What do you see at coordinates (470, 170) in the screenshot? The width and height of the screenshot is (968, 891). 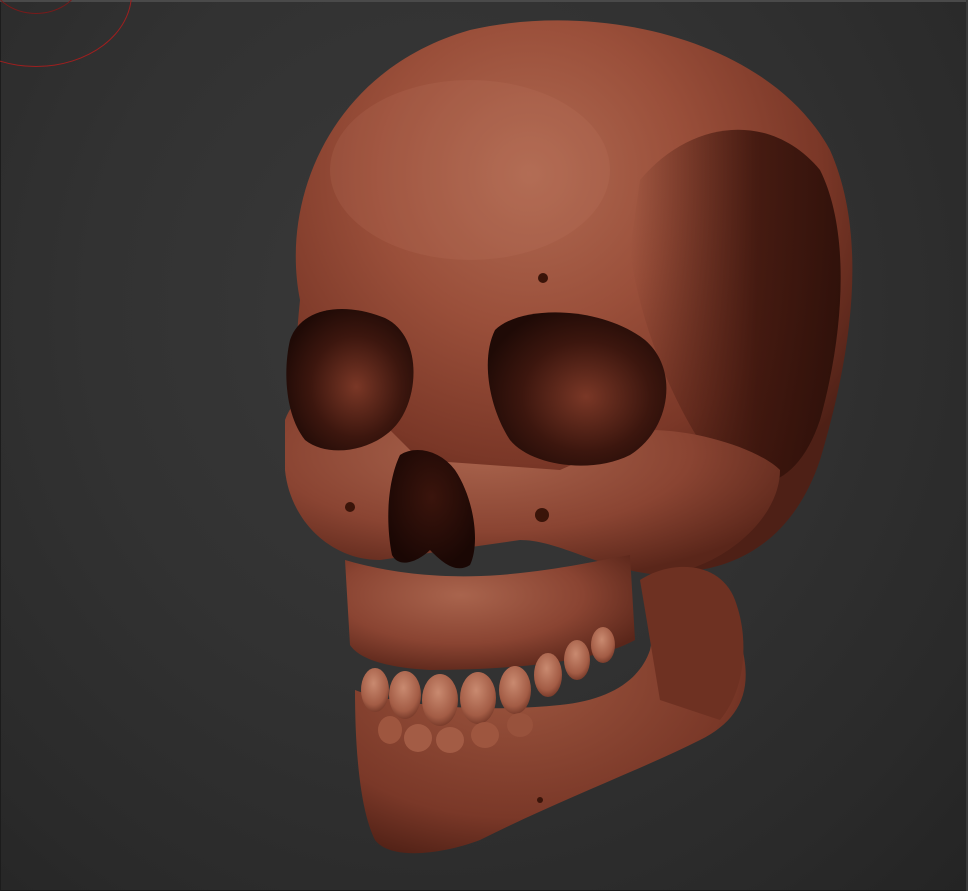 I see `forehead-highlight-shape` at bounding box center [470, 170].